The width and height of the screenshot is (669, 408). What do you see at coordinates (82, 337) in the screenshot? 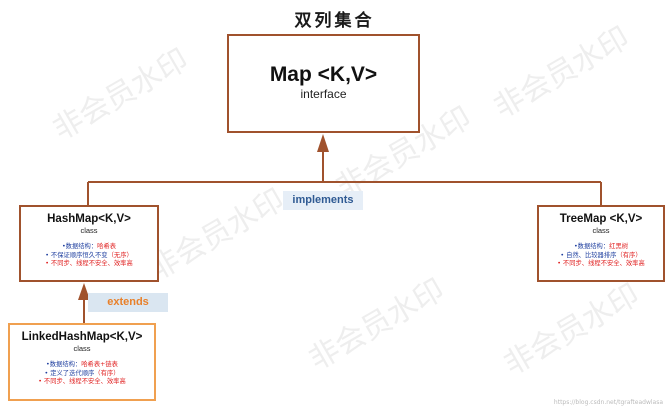
I see `linkedhashmap-node-name: LinkedHashMap<K,V>` at bounding box center [82, 337].